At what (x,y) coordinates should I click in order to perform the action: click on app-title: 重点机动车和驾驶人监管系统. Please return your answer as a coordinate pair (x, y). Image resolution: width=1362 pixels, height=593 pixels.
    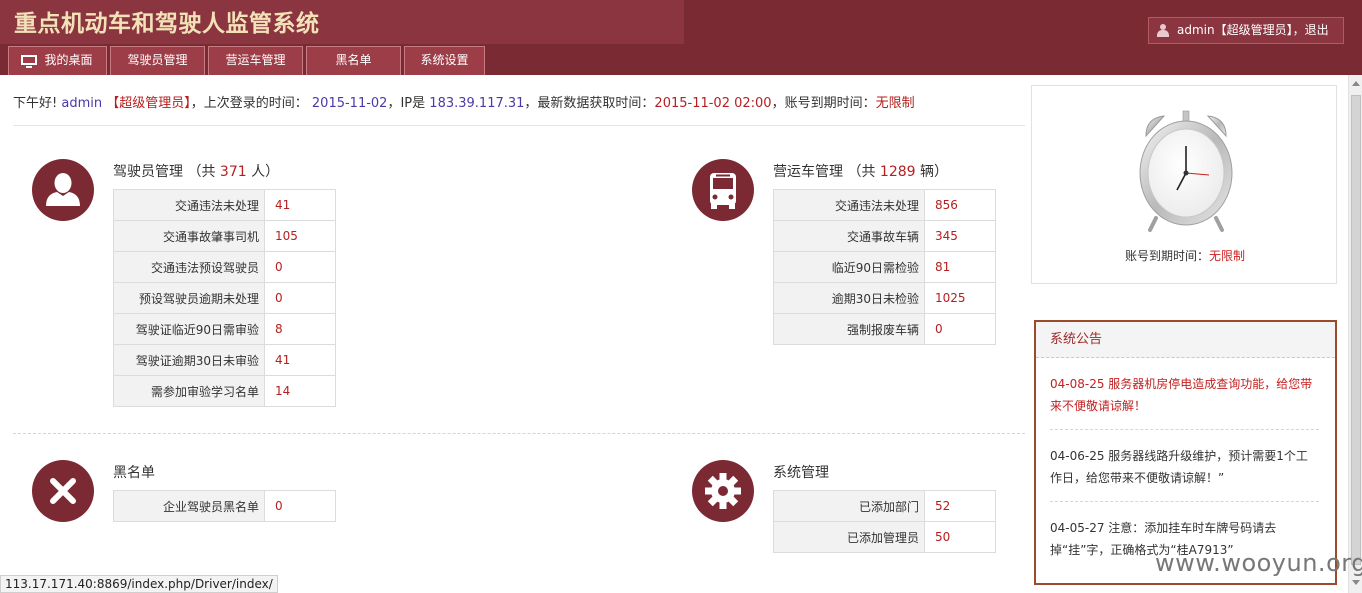
    Looking at the image, I should click on (167, 24).